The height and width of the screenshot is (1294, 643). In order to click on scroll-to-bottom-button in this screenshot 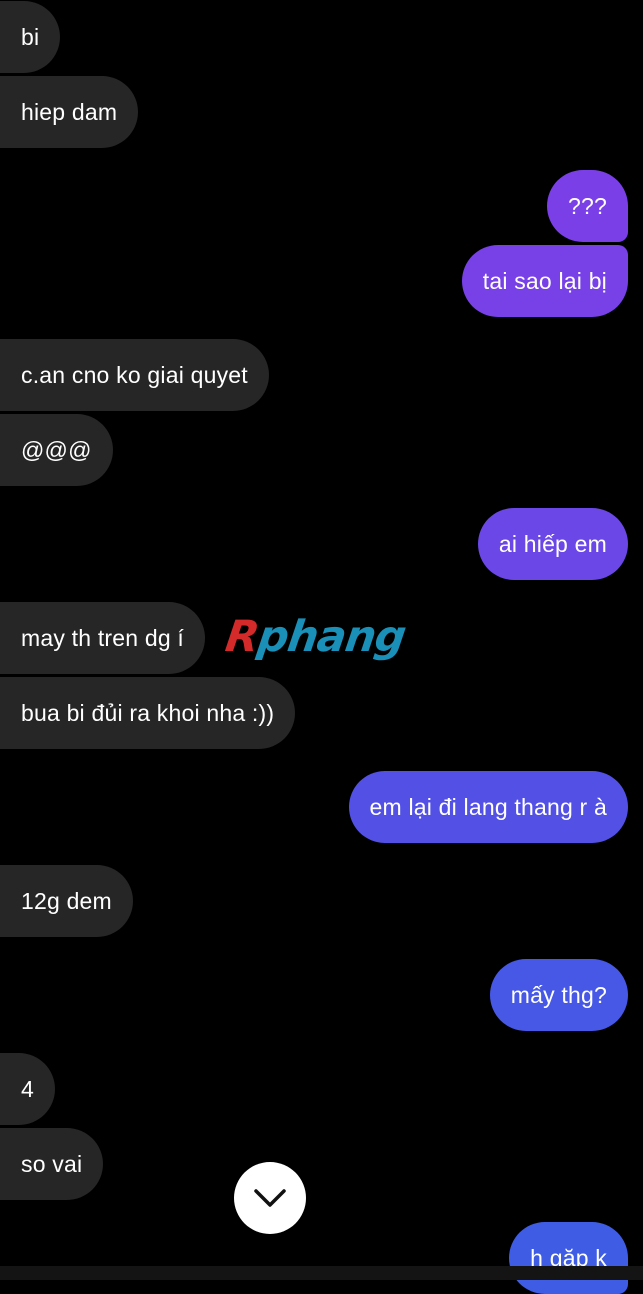, I will do `click(270, 1198)`.